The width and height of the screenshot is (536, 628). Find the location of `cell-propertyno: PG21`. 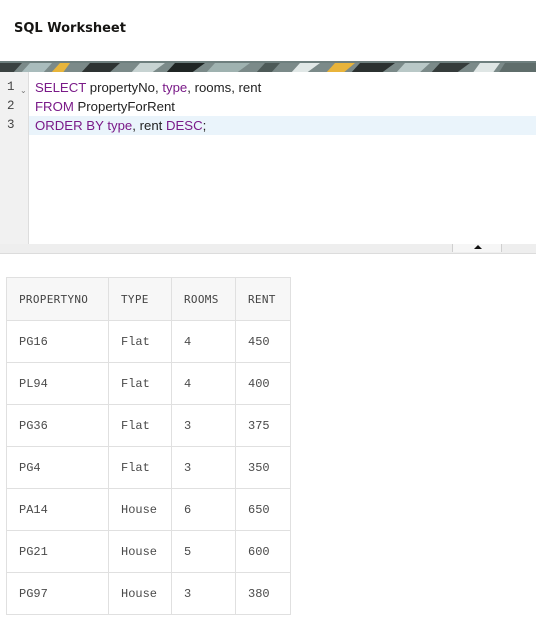

cell-propertyno: PG21 is located at coordinates (57, 551).